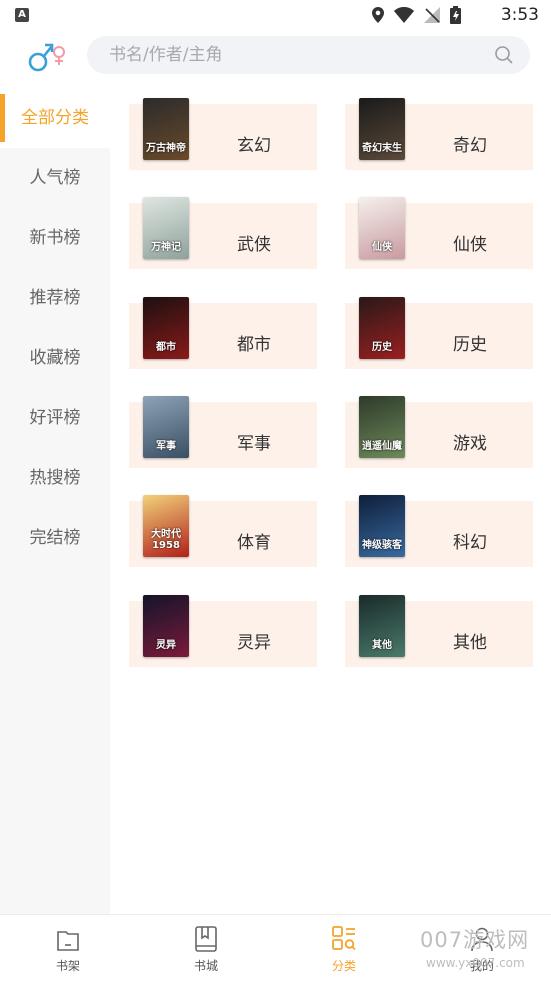  I want to click on sidebar-item-popular: 人气榜, so click(55, 178).